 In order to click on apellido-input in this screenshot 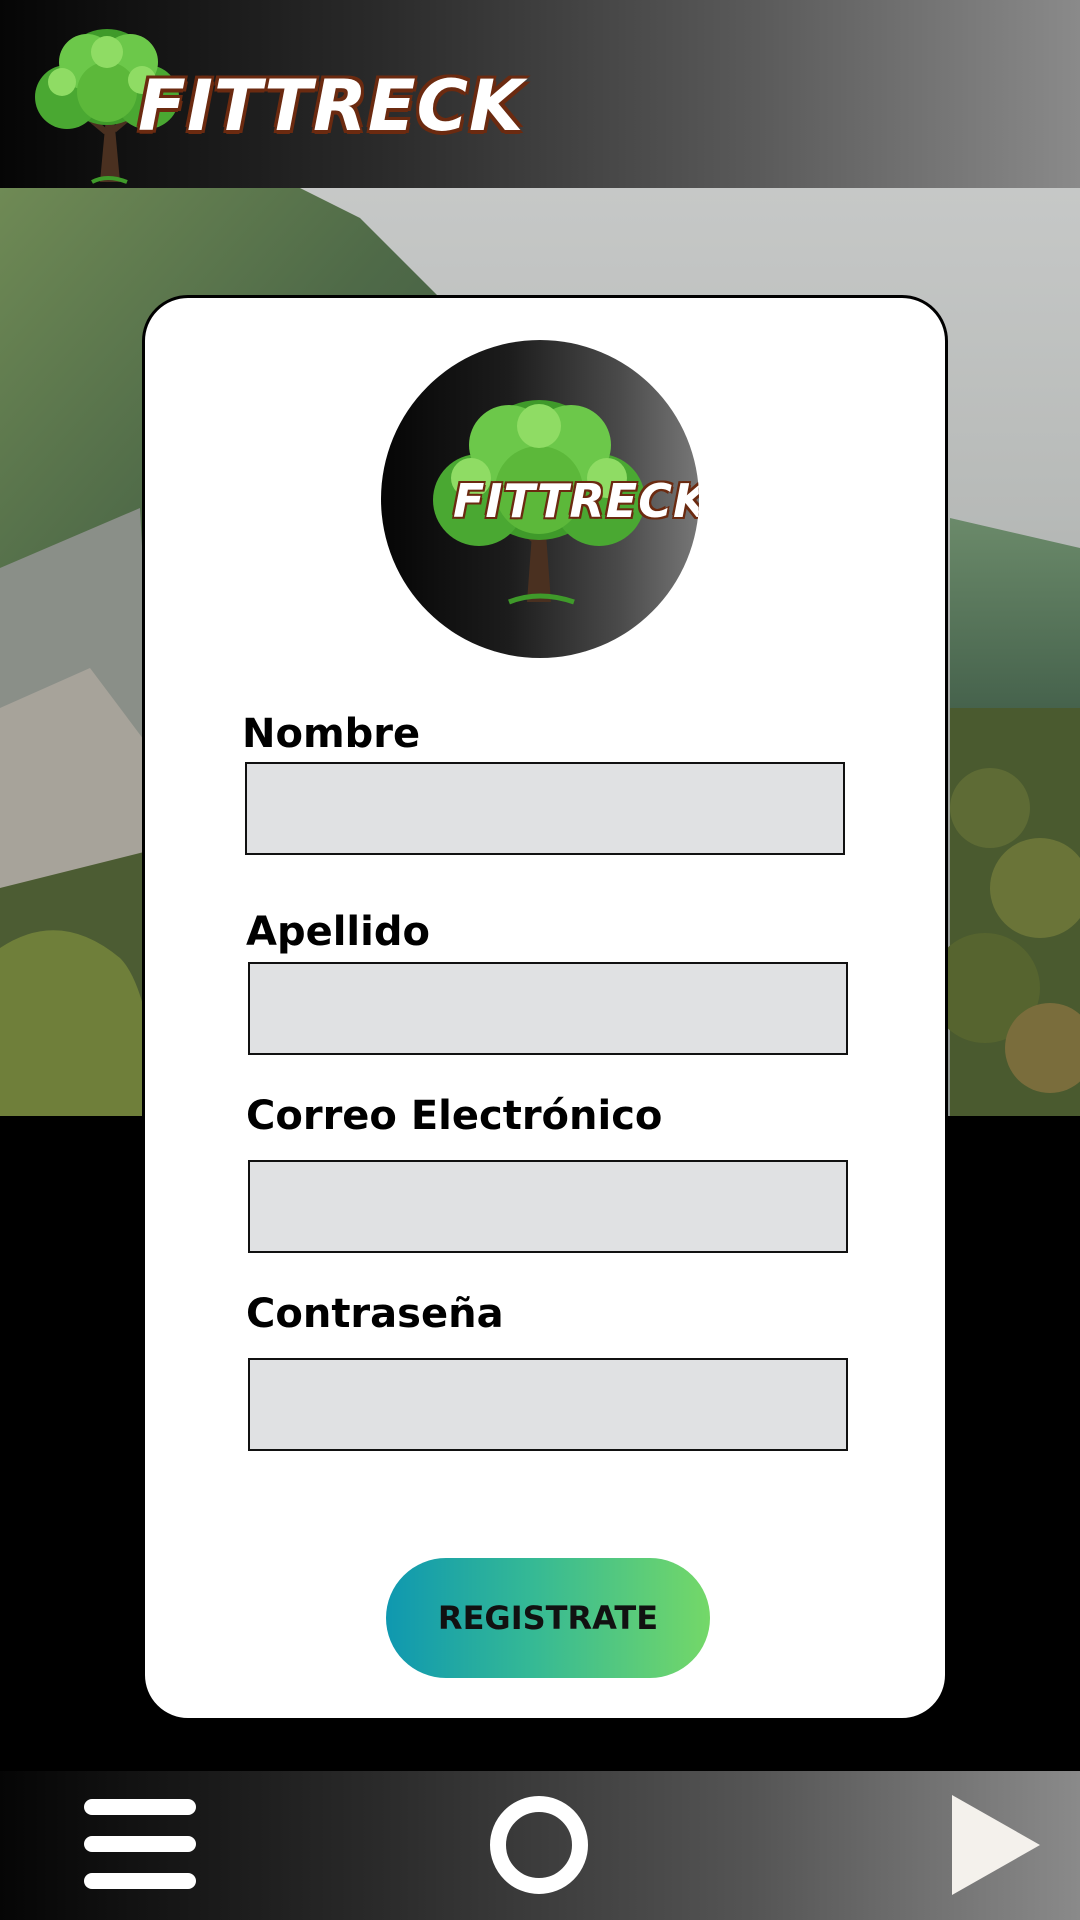, I will do `click(548, 1008)`.